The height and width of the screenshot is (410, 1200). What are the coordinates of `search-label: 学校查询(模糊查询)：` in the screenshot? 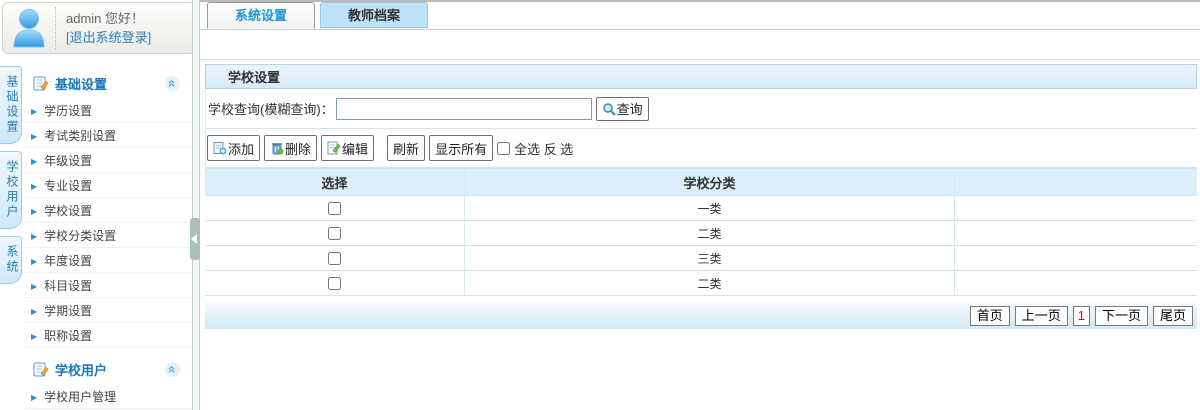 It's located at (271, 109).